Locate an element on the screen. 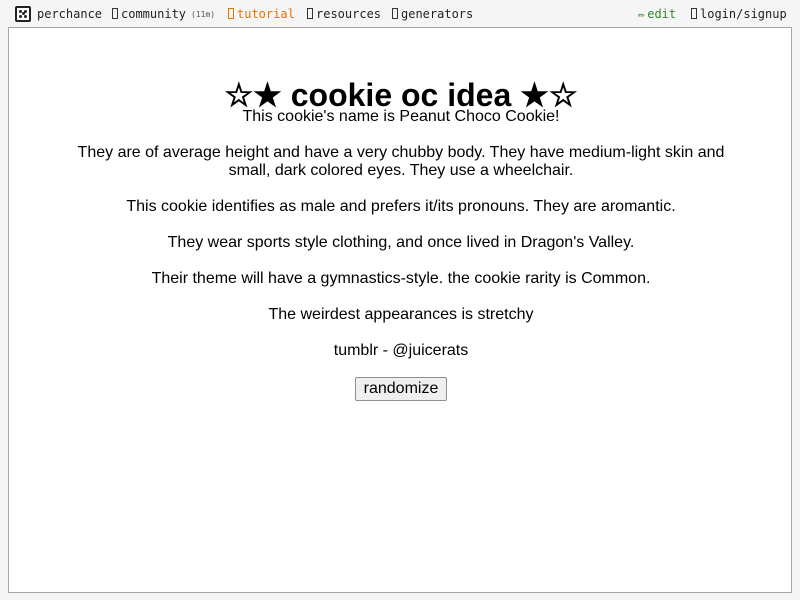  generators-icon is located at coordinates (395, 13).